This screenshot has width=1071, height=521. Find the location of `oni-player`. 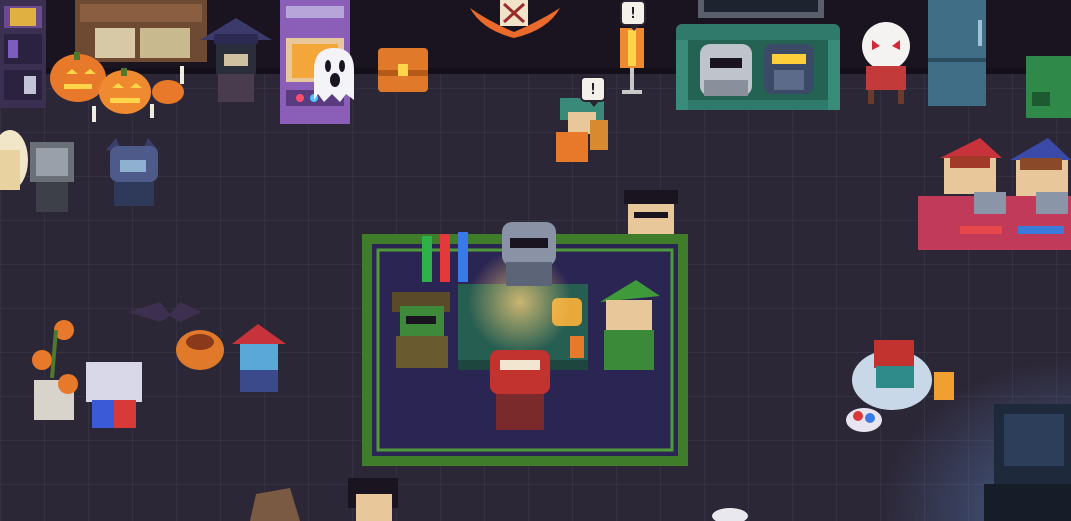

oni-player is located at coordinates (520, 390).